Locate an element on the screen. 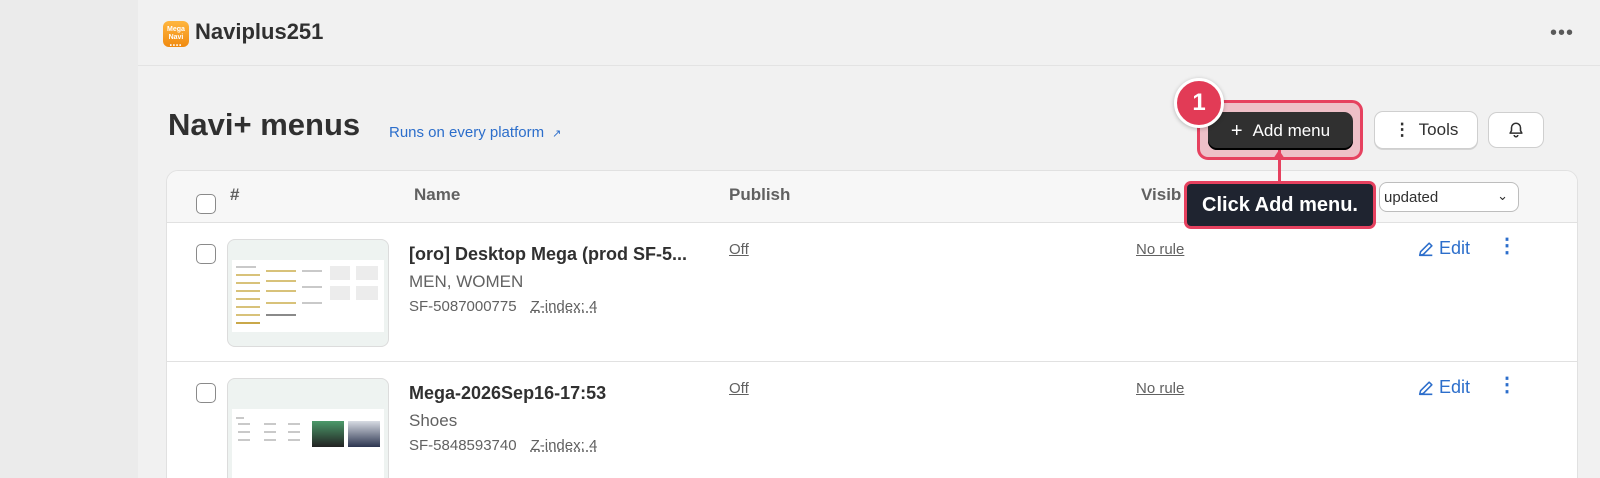  chevron-down-icon: ⌄ is located at coordinates (1502, 195).